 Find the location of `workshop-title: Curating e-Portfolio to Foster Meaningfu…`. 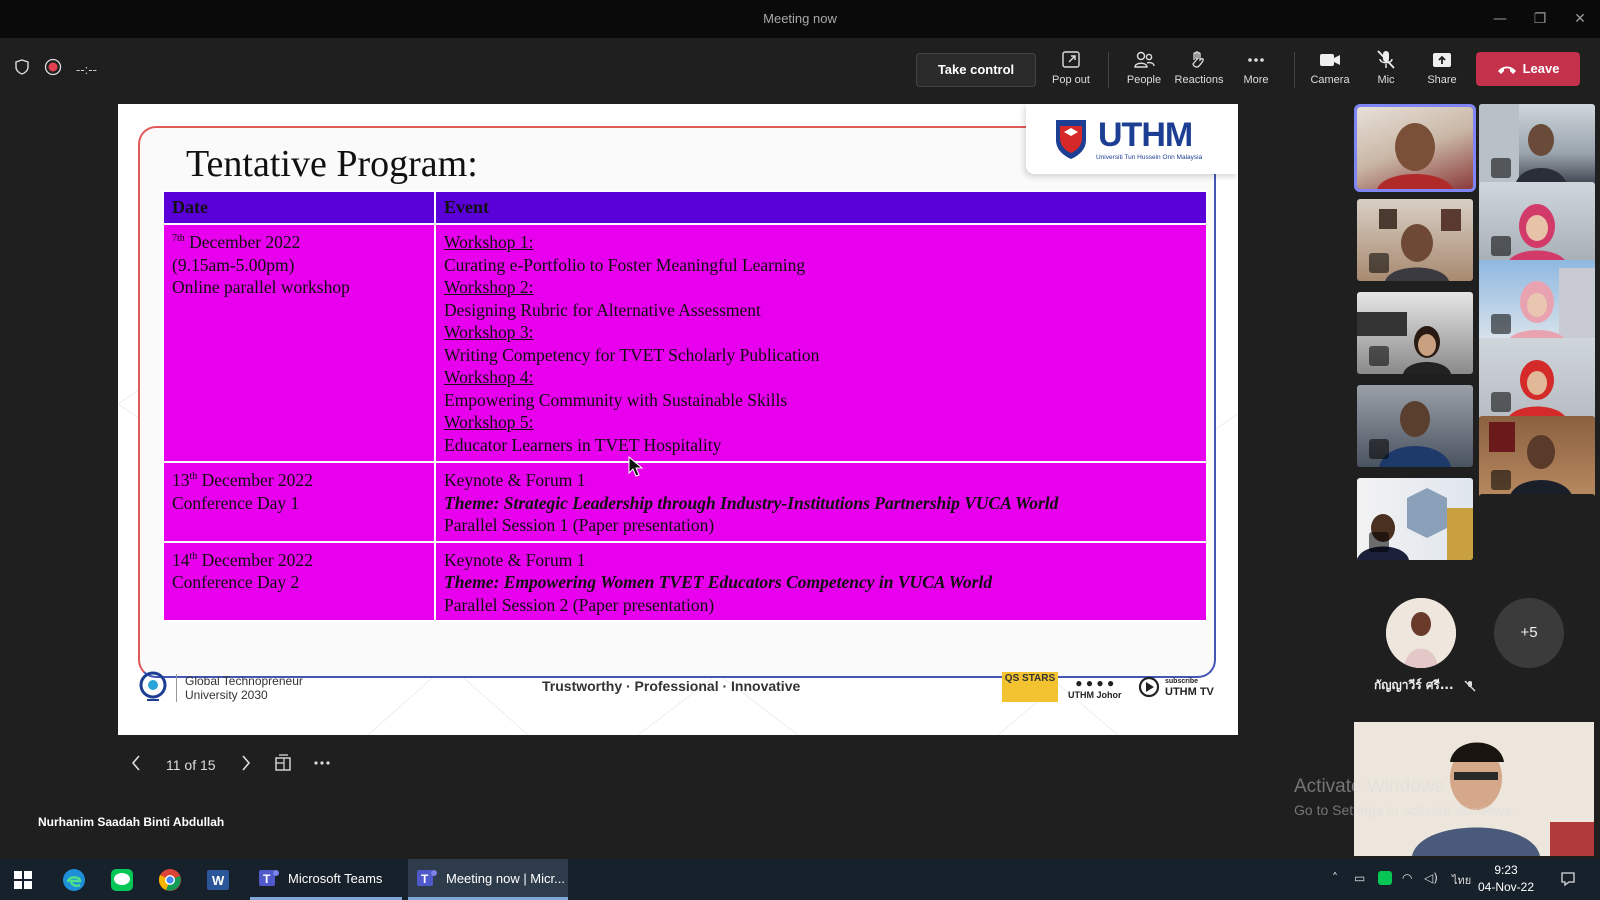

workshop-title: Curating e-Portfolio to Foster Meaningfu… is located at coordinates (625, 264).